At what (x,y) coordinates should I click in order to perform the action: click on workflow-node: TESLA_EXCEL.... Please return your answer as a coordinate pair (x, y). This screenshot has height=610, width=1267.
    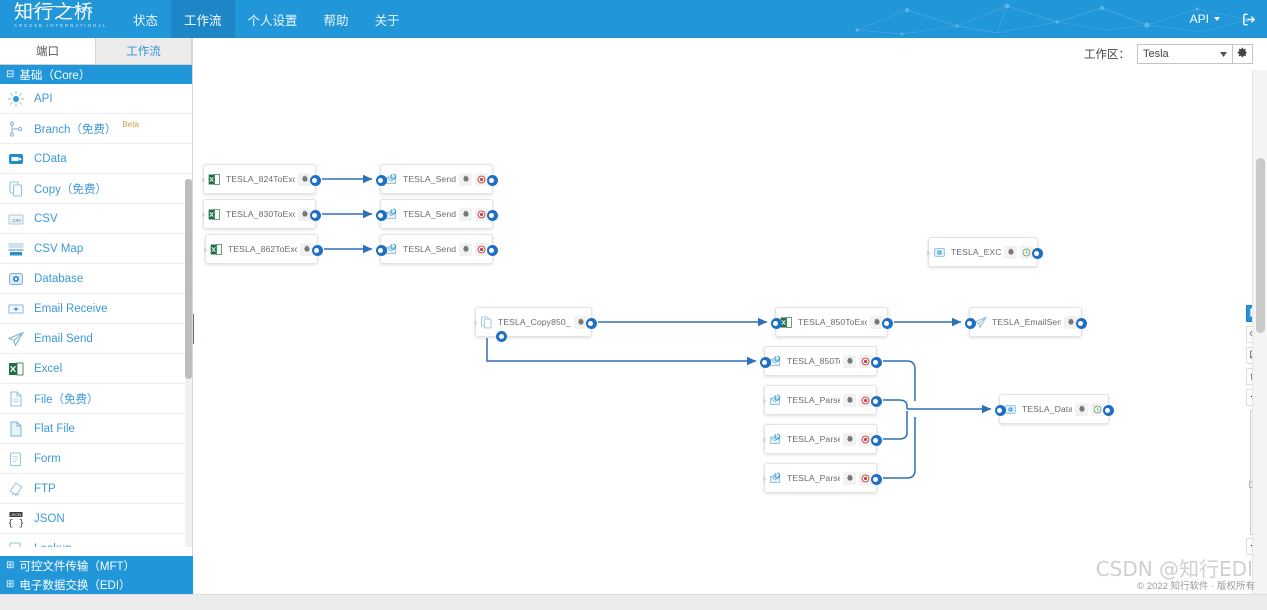
    Looking at the image, I should click on (985, 252).